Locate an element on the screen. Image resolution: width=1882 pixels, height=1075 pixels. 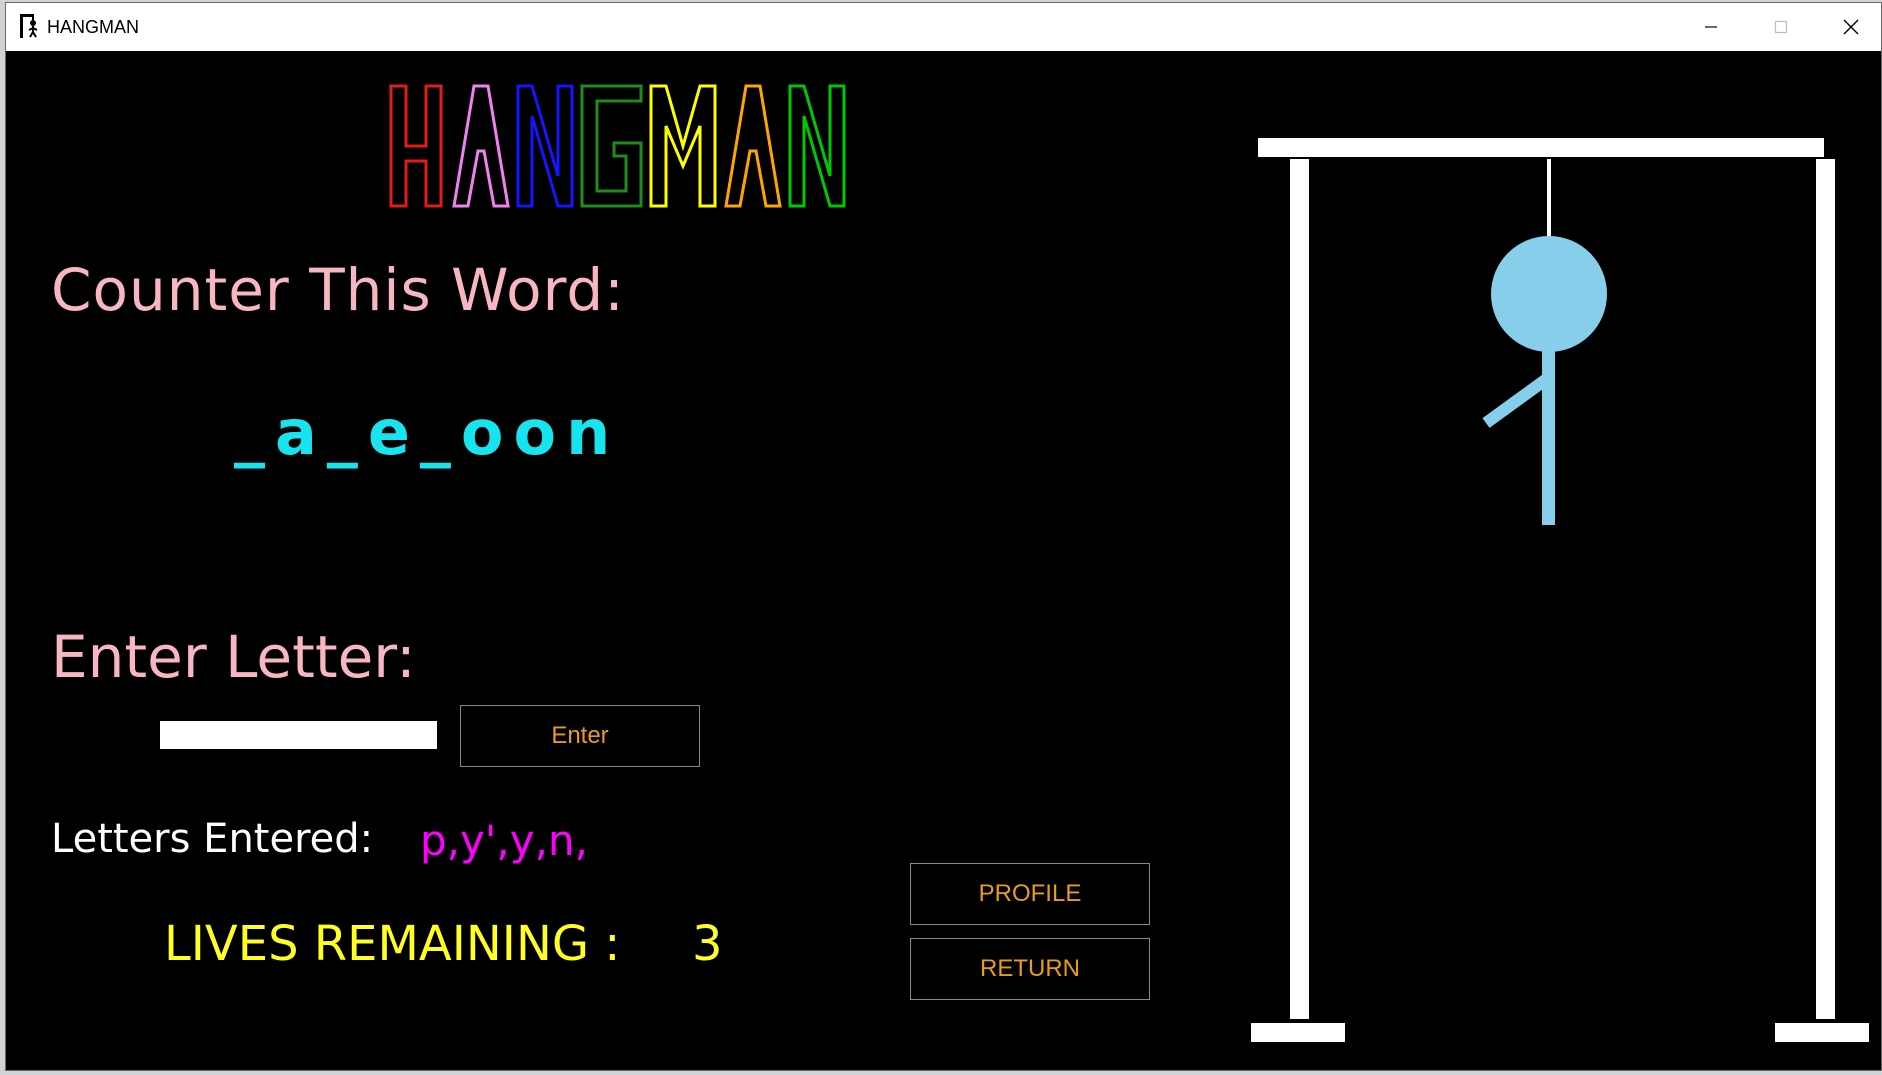
minimize-icon is located at coordinates (1711, 27).